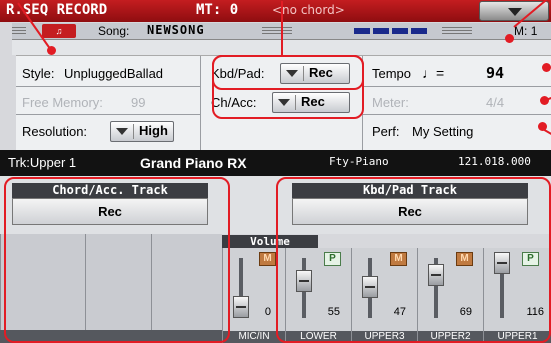  Describe the element at coordinates (193, 163) in the screenshot. I see `sound-name: Grand Piano RX` at that location.